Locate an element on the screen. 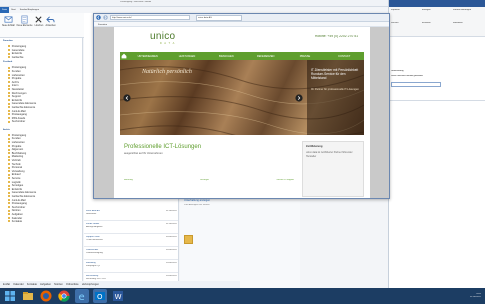 This screenshot has width=485, height=304. bottom-column-title: Lösungen is located at coordinates (205, 180).